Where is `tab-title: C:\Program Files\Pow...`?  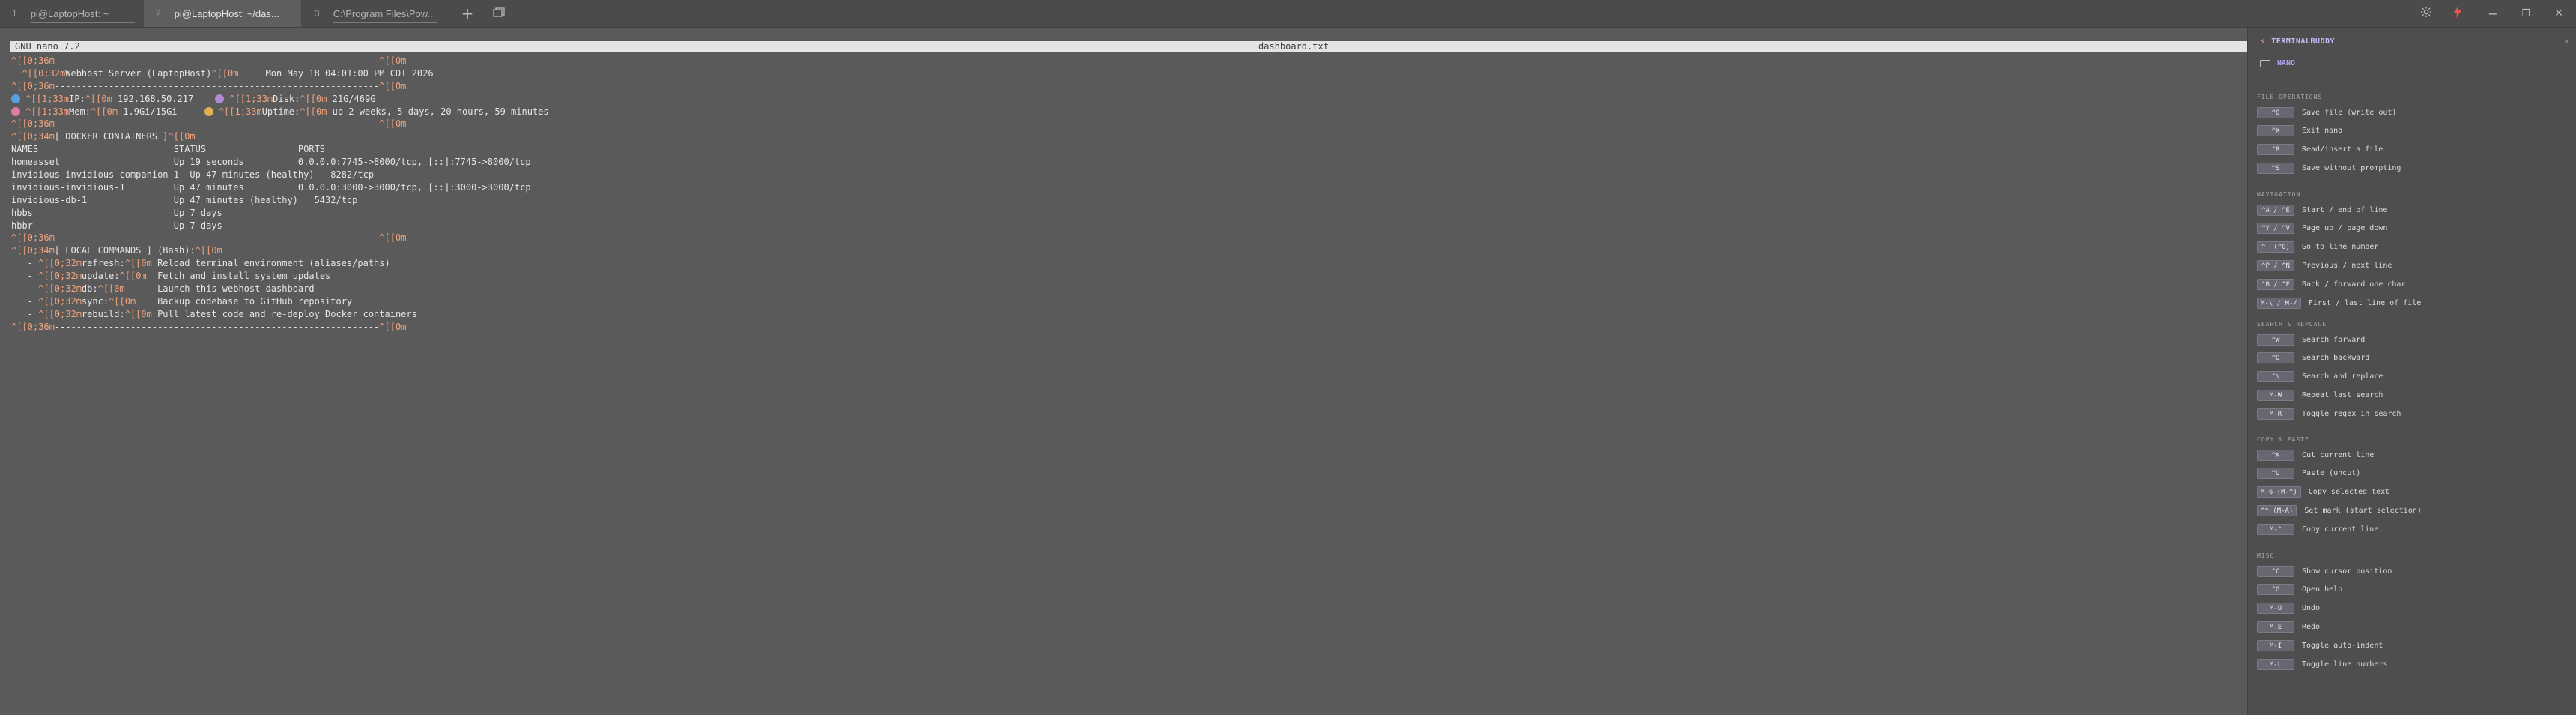 tab-title: C:\Program Files\Pow... is located at coordinates (384, 13).